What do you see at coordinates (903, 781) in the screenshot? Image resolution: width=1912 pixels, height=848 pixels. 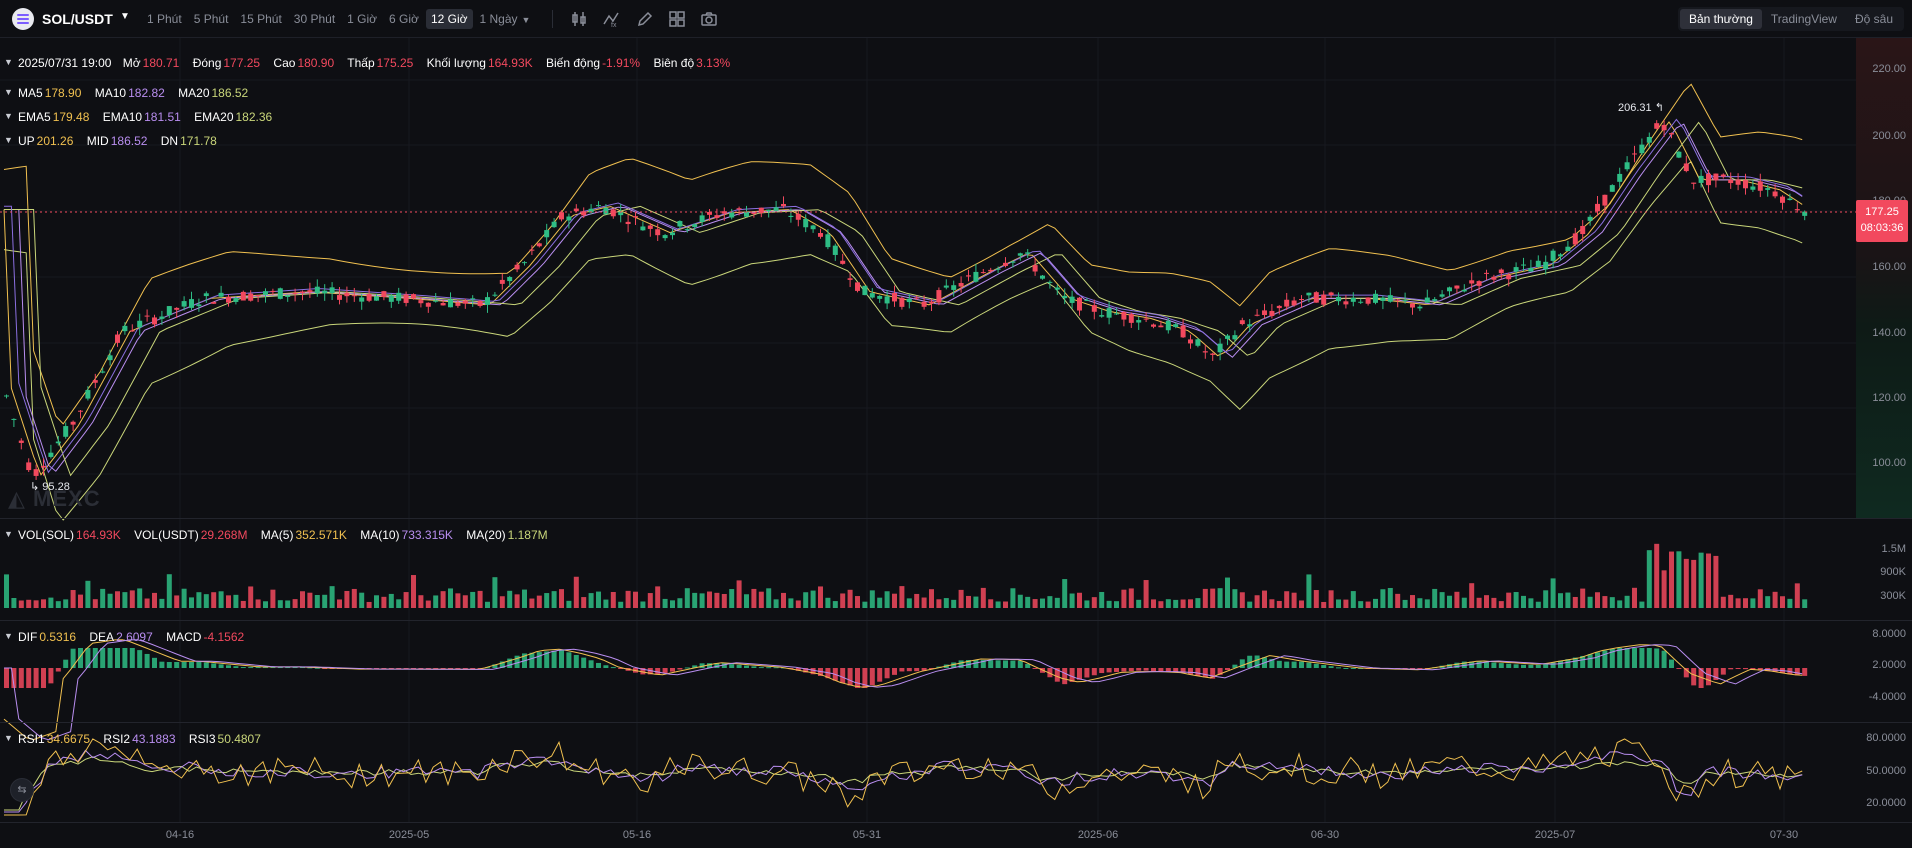 I see `rsi2-line` at bounding box center [903, 781].